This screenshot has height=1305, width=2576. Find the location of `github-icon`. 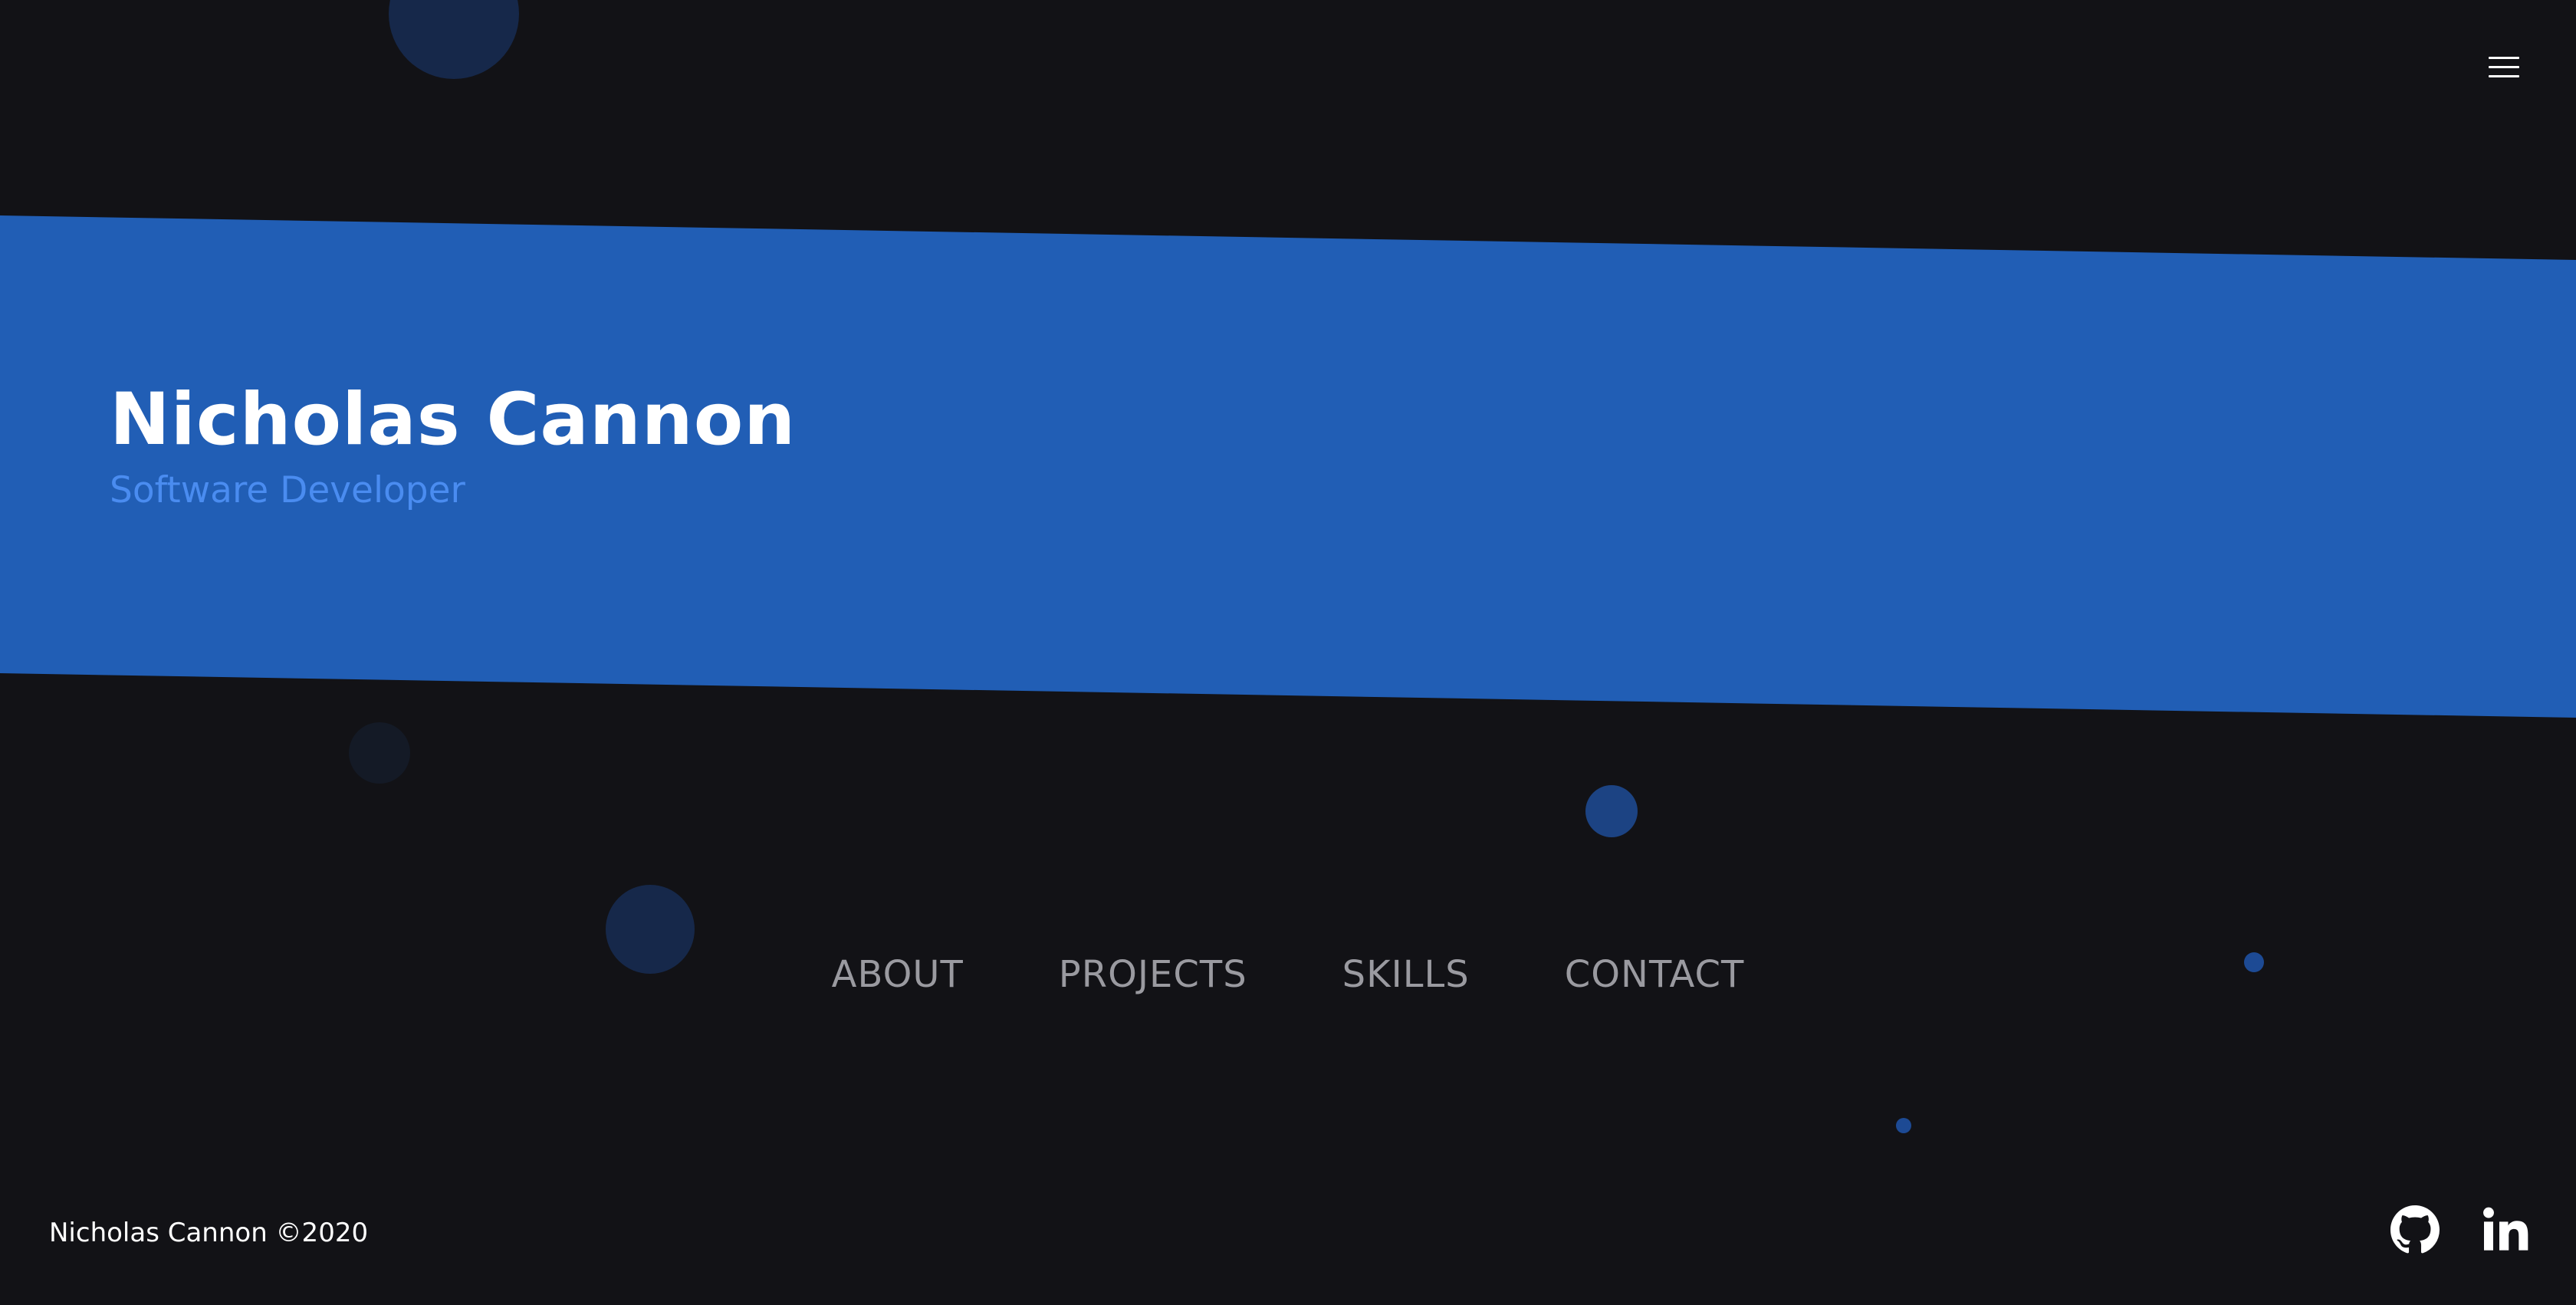

github-icon is located at coordinates (2415, 1230).